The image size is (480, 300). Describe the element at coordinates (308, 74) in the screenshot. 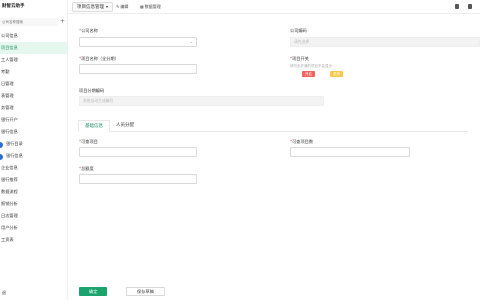

I see `switch-on-tag: 开启` at that location.